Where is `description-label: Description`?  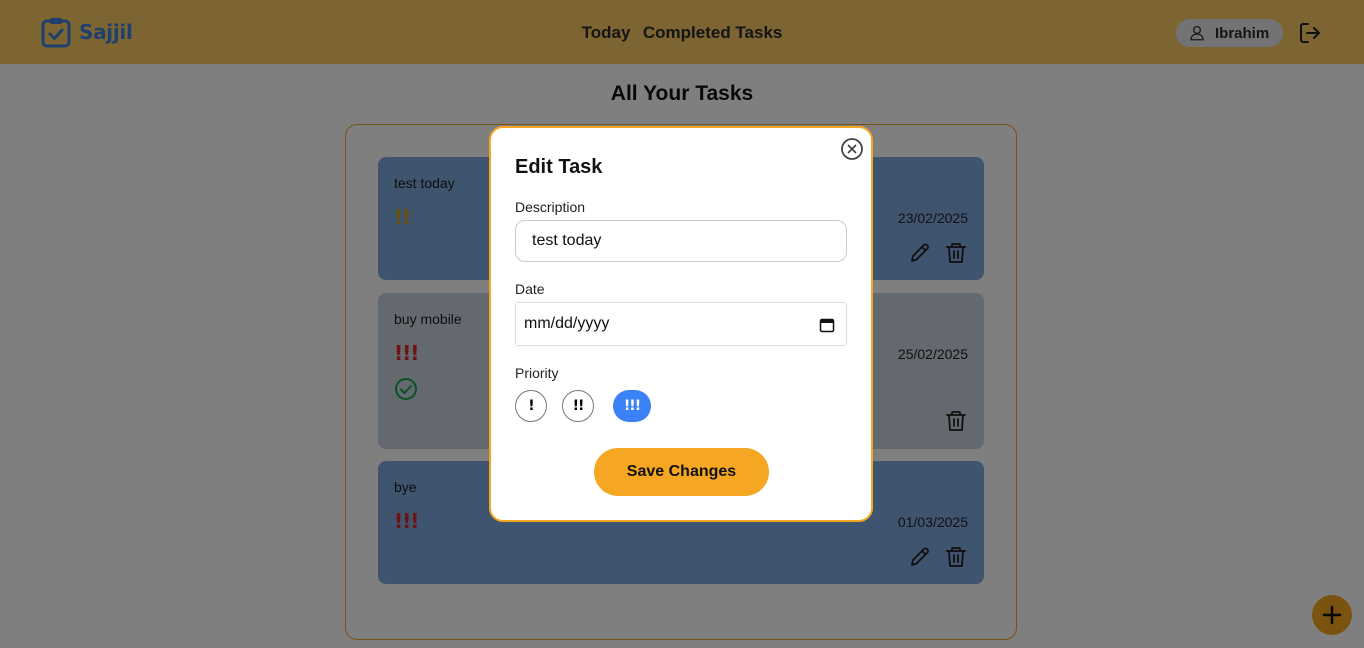 description-label: Description is located at coordinates (550, 207).